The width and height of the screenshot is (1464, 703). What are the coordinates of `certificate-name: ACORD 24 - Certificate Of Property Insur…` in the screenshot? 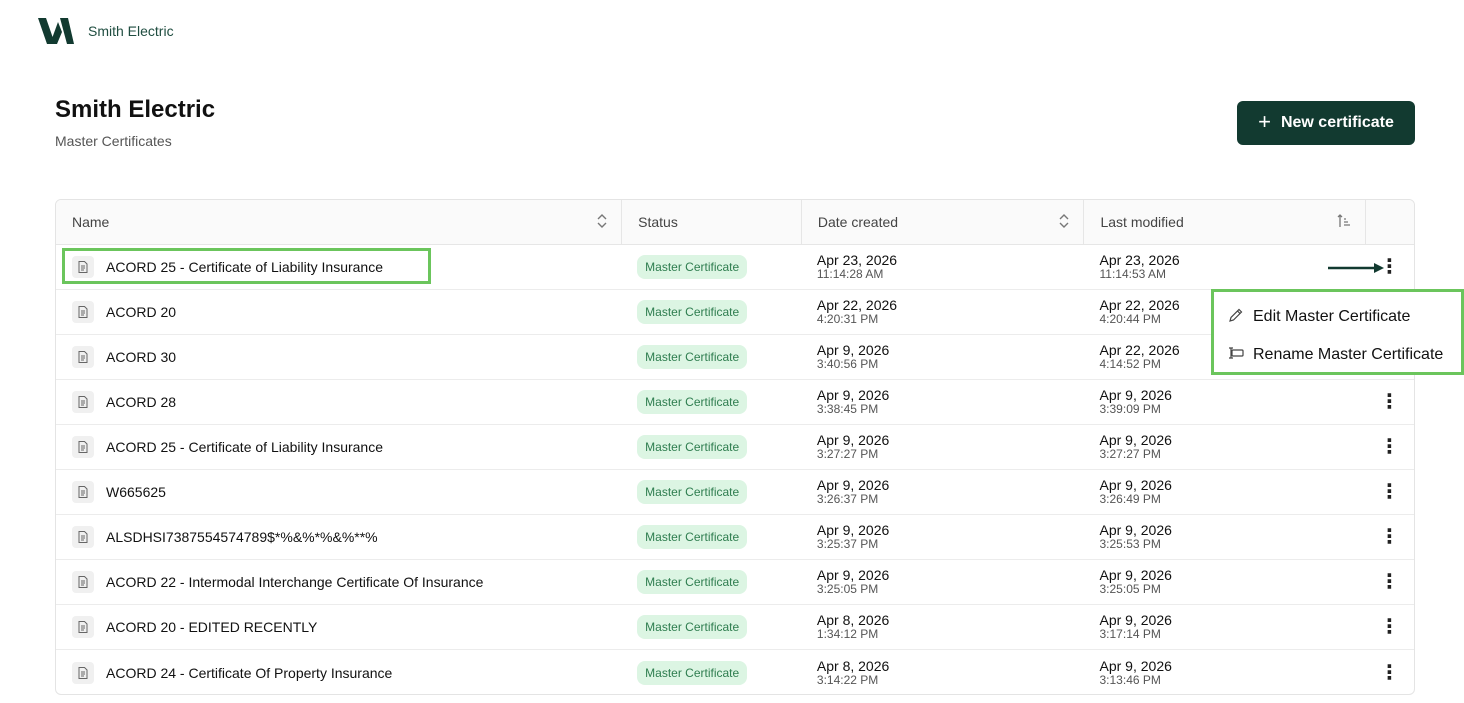 It's located at (249, 673).